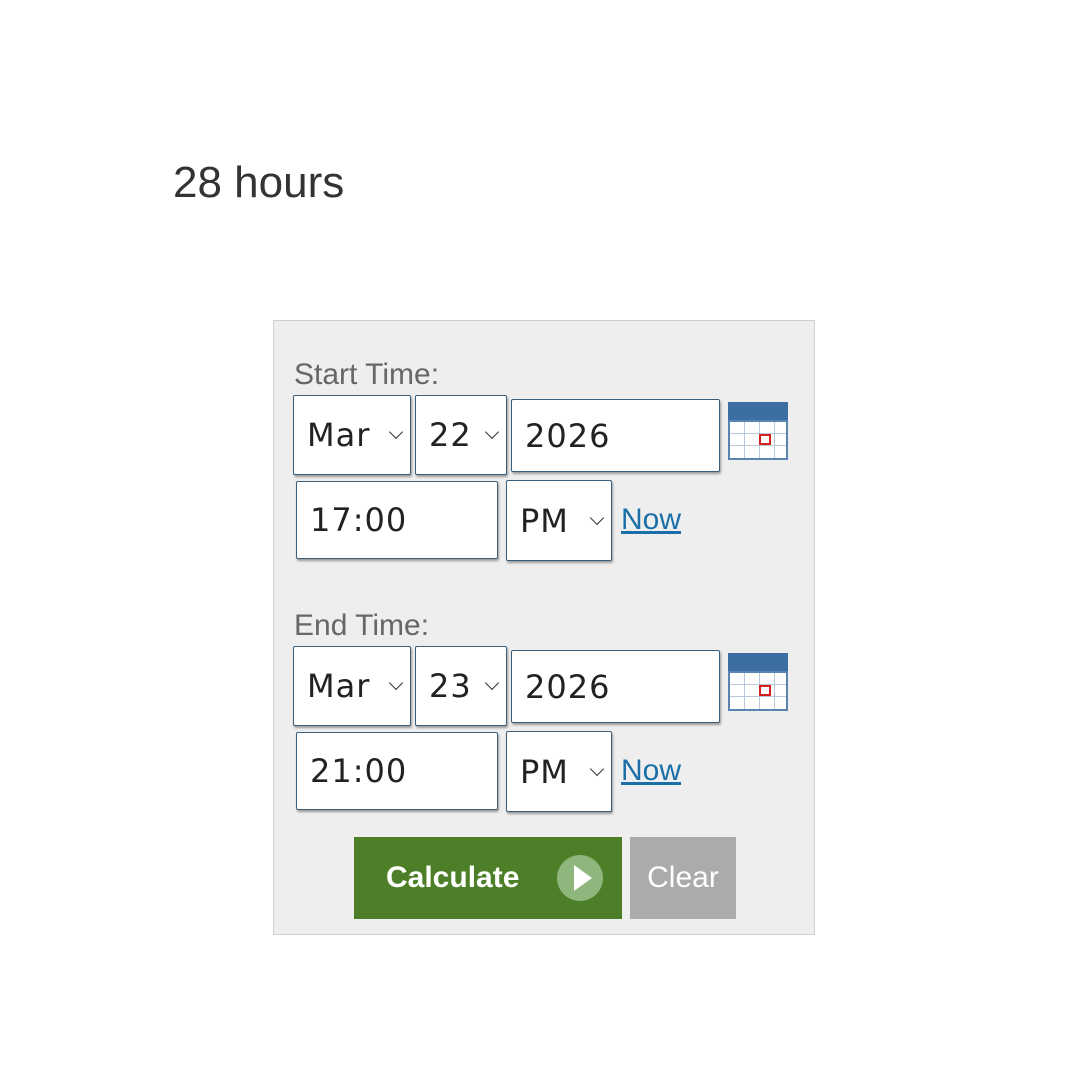 Image resolution: width=1090 pixels, height=1090 pixels. What do you see at coordinates (339, 686) in the screenshot?
I see `end-month-value: Mar` at bounding box center [339, 686].